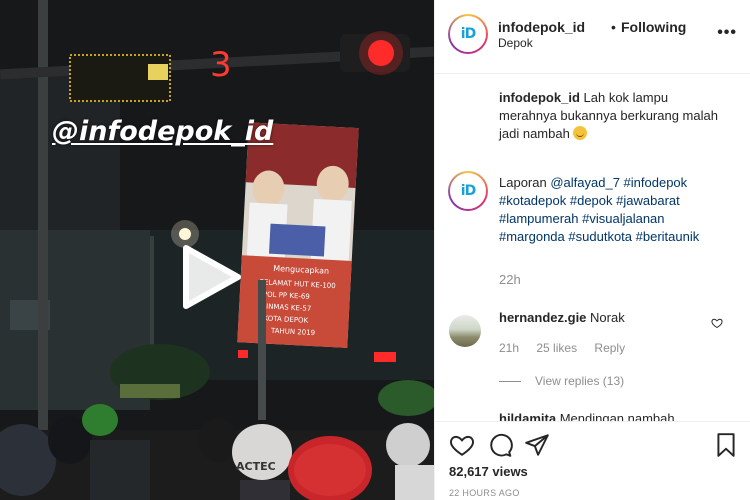 This screenshot has height=500, width=750. I want to click on like-heart-icon, so click(462, 445).